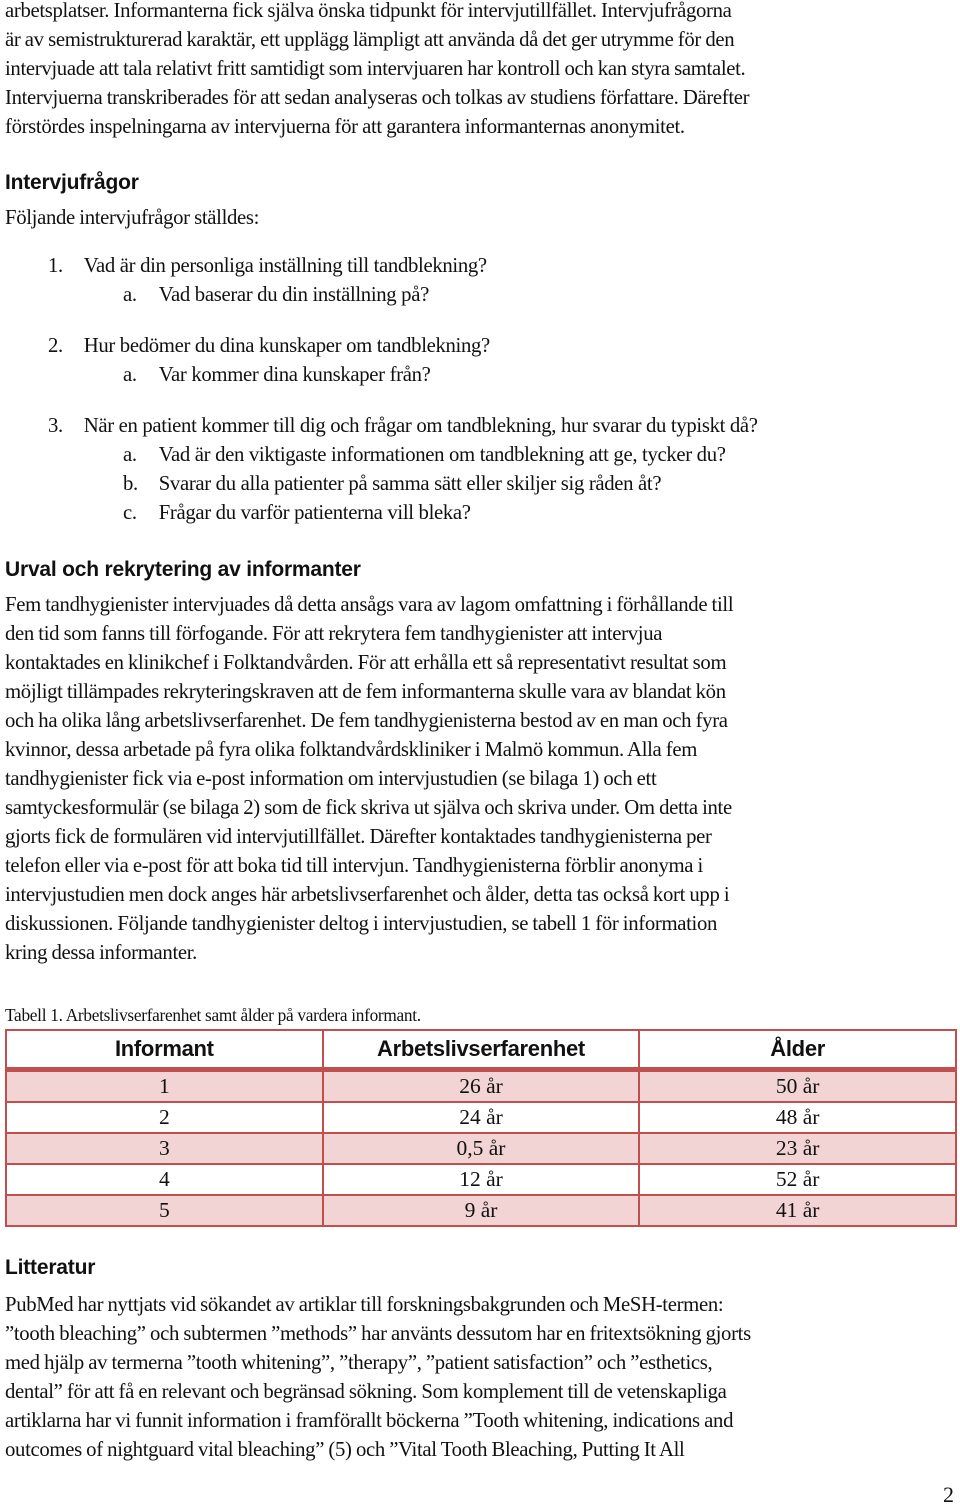  Describe the element at coordinates (797, 1117) in the screenshot. I see `cell-age: 48 år` at that location.